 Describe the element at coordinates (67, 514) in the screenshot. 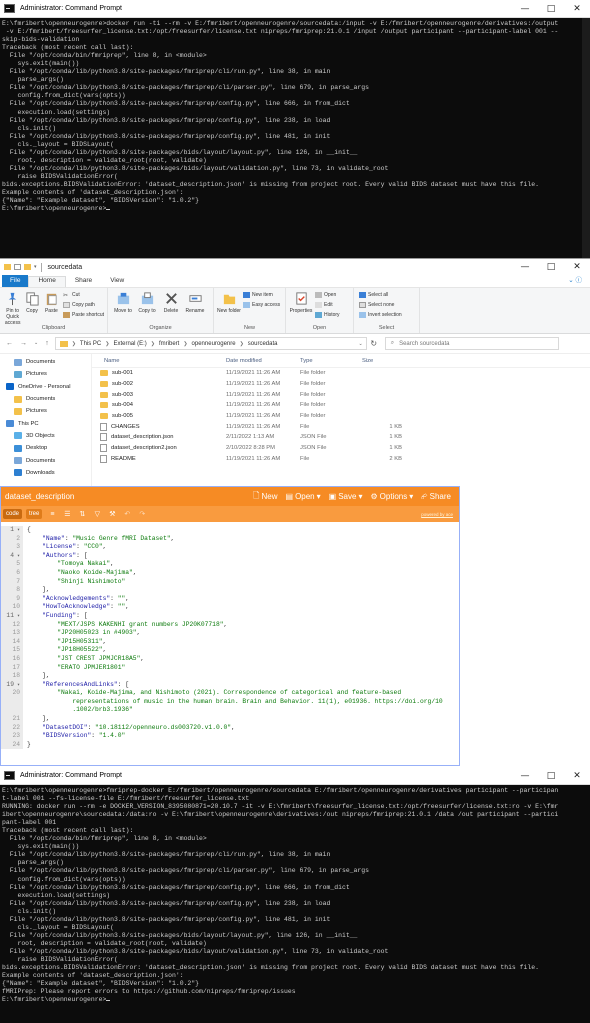

I see `compact-icon: ☰` at that location.